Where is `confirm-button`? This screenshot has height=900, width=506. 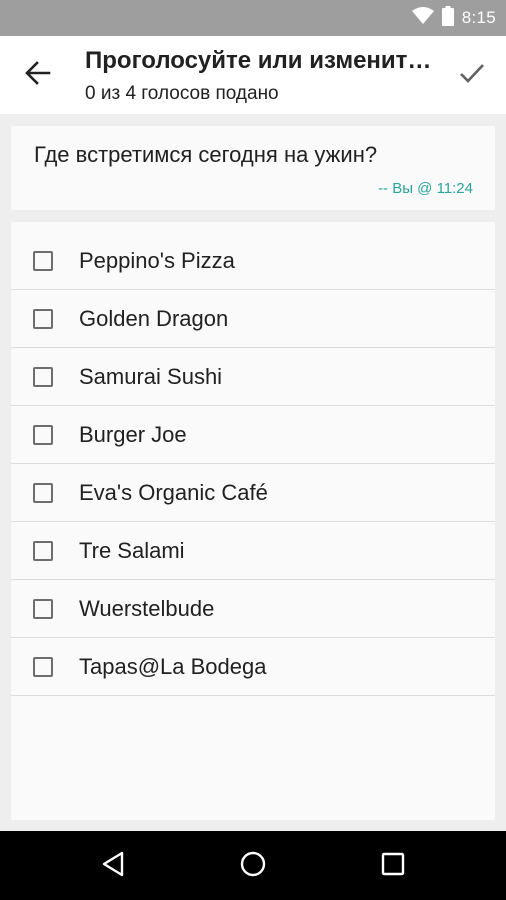 confirm-button is located at coordinates (472, 75).